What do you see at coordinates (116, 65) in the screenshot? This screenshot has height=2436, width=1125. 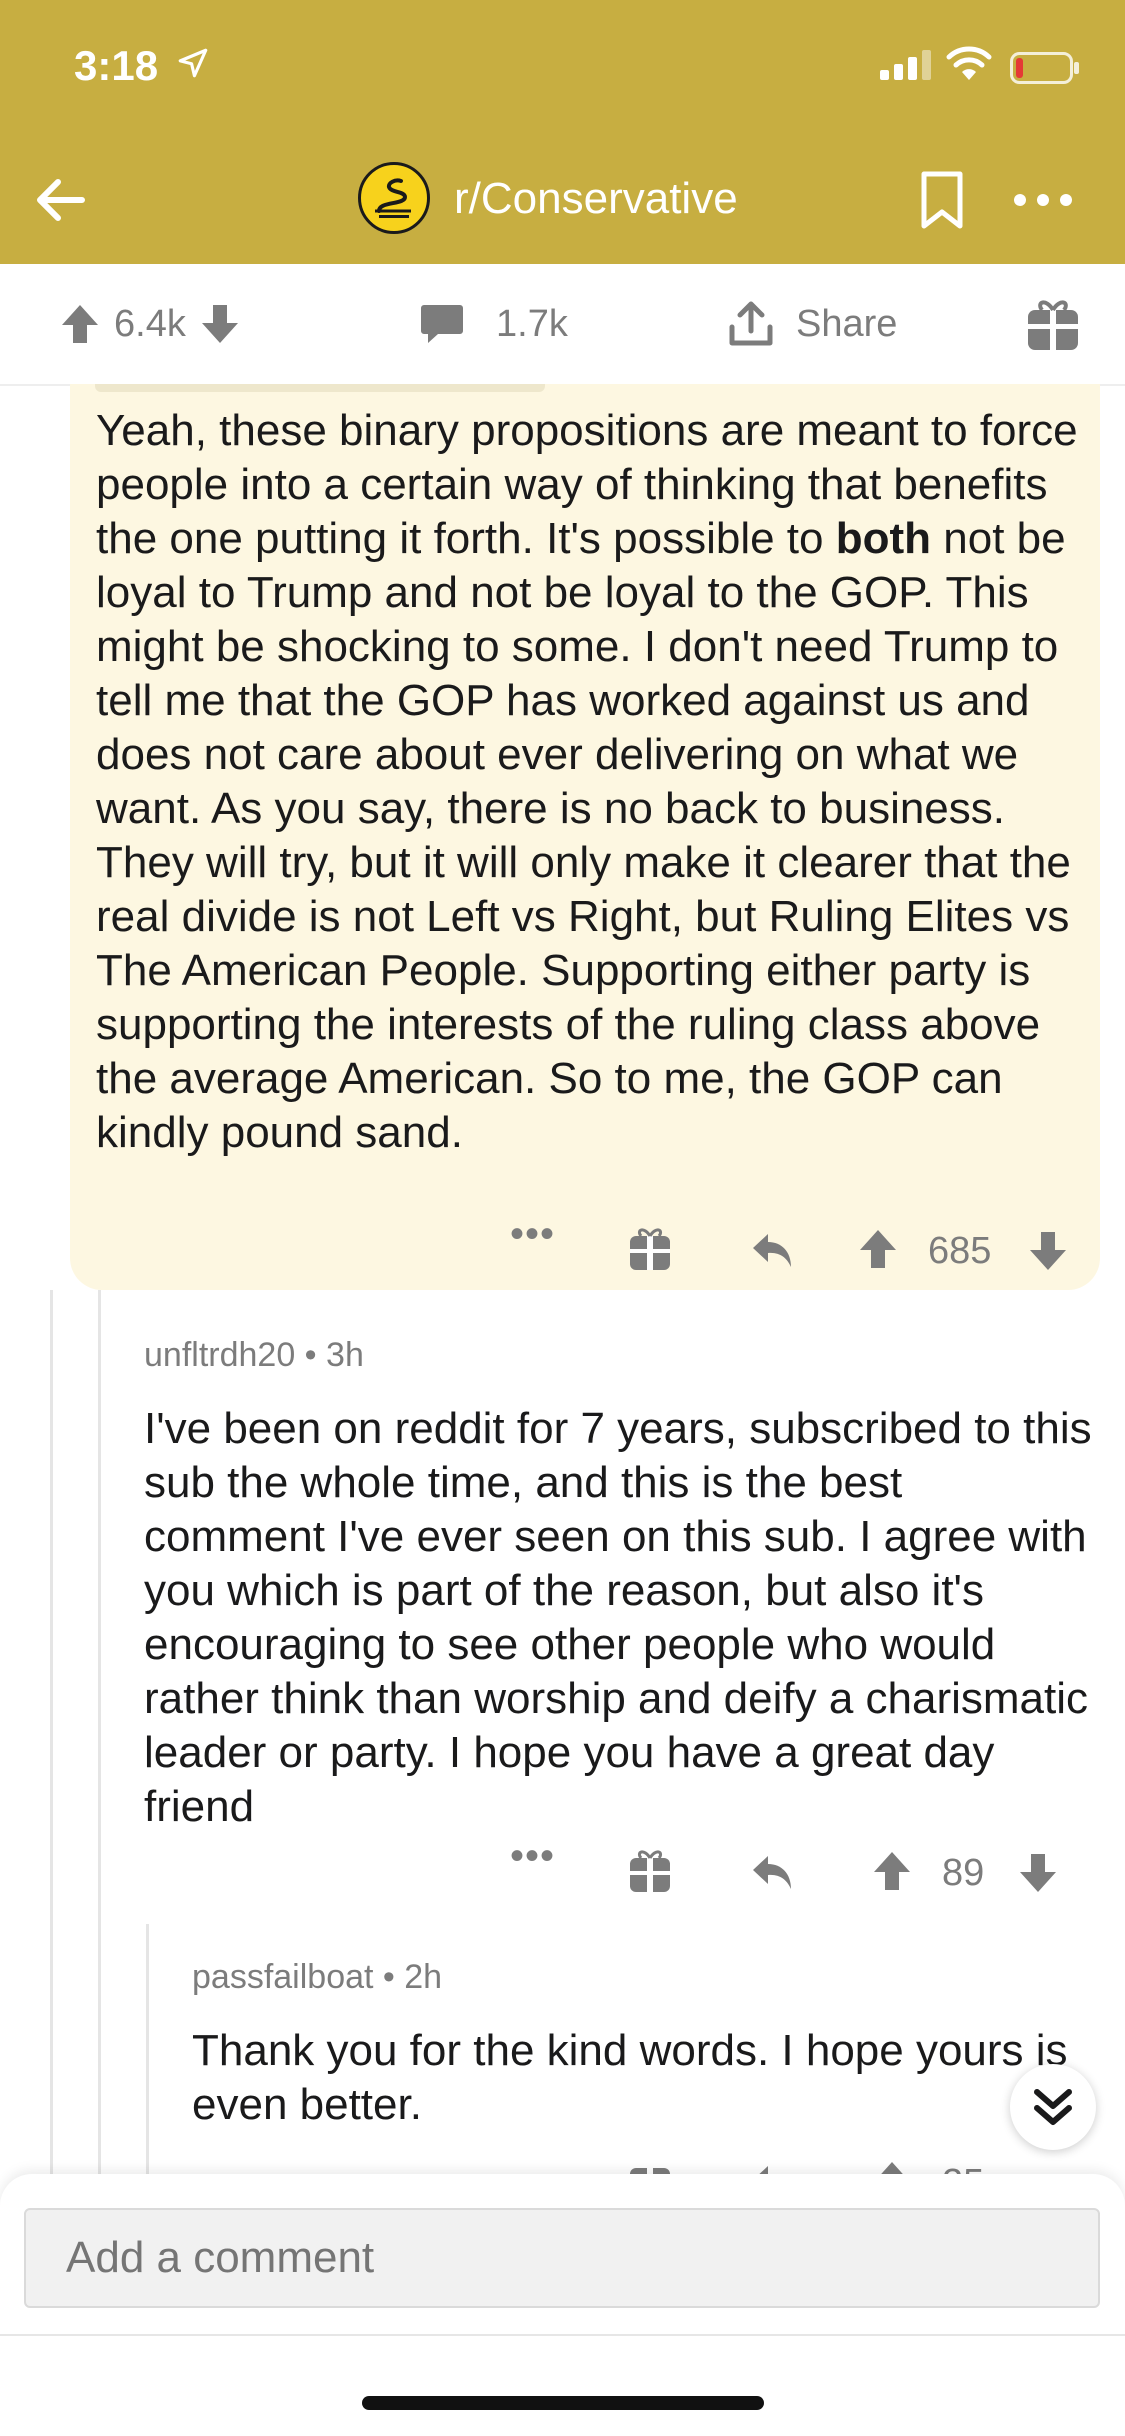 I see `status-time: 3:18` at bounding box center [116, 65].